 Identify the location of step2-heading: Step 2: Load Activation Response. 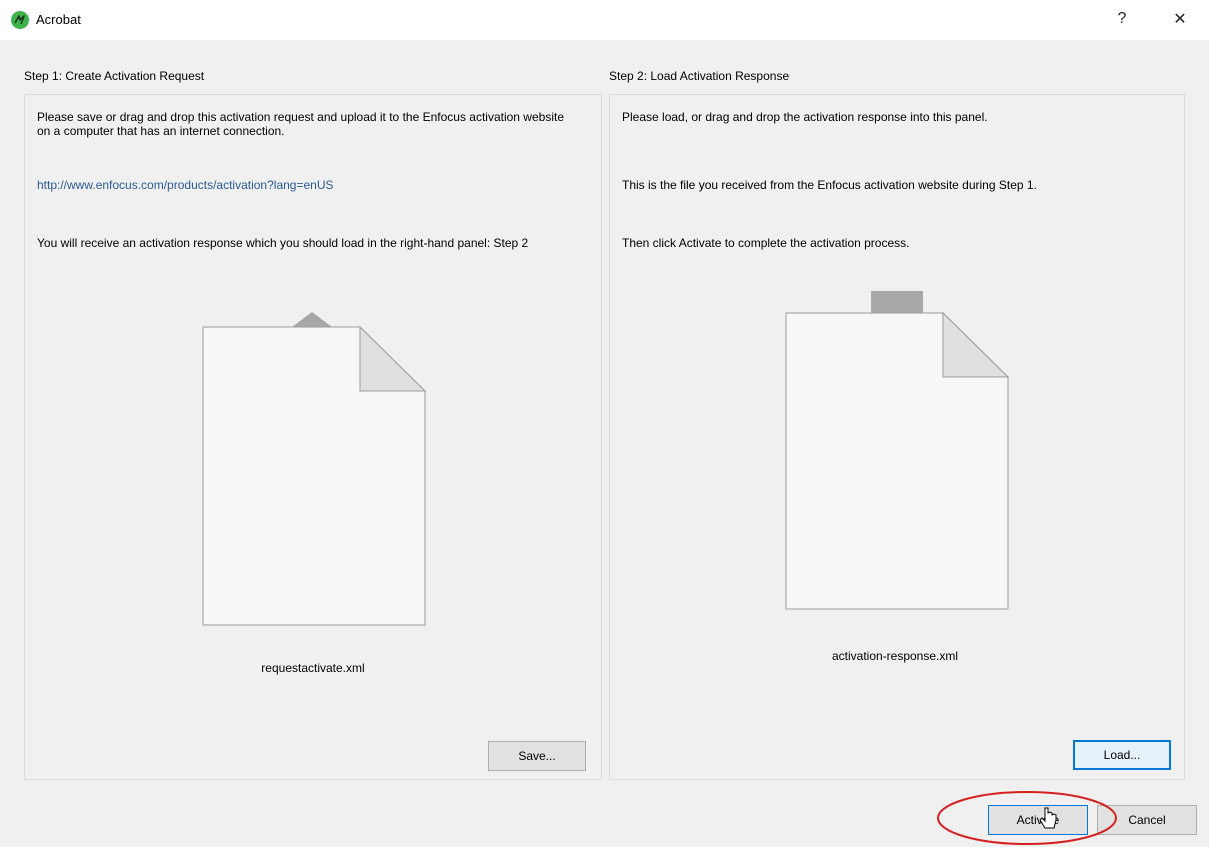
(699, 76).